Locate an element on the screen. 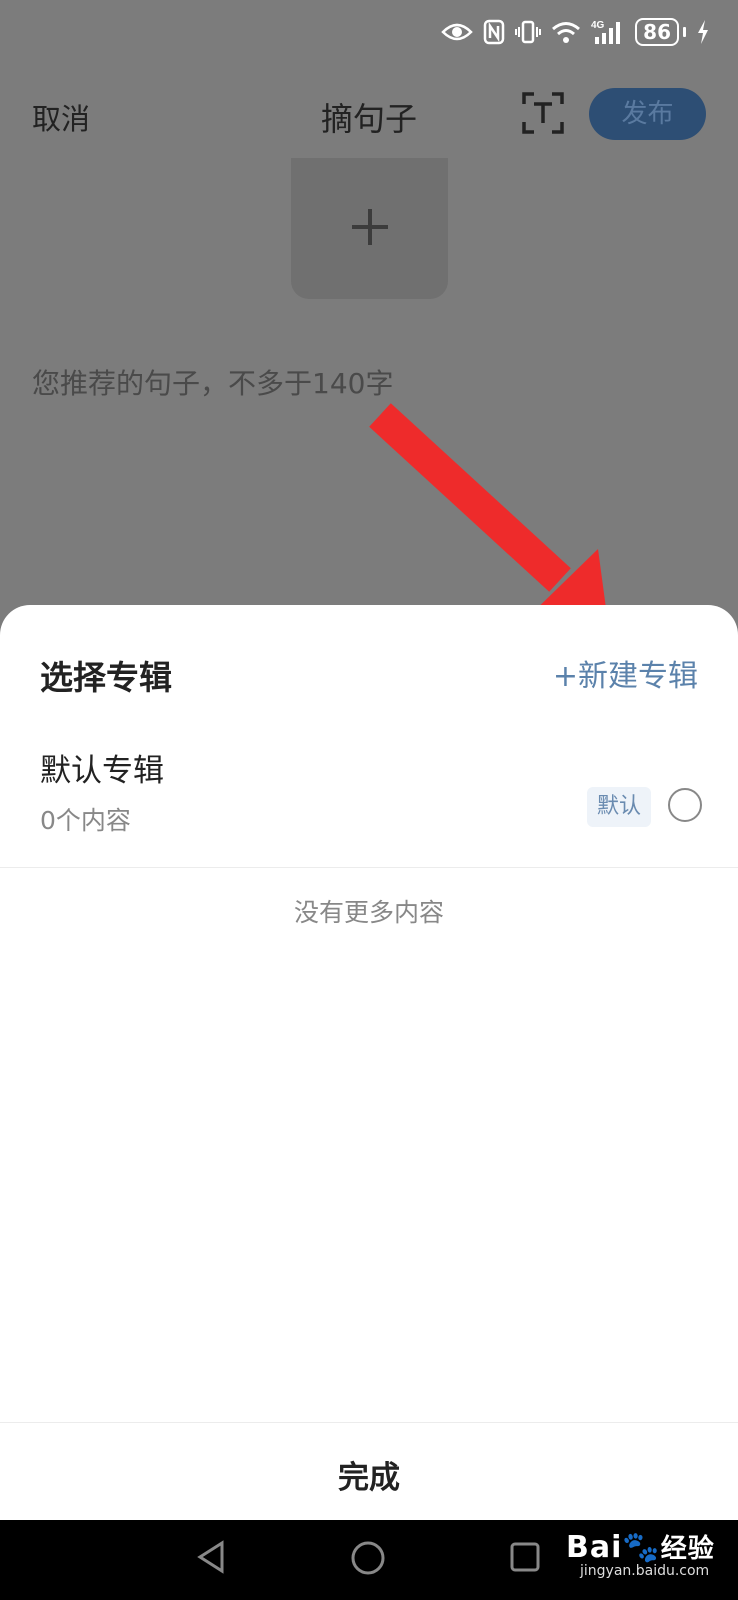 Image resolution: width=738 pixels, height=1600 pixels. wifi-icon is located at coordinates (566, 32).